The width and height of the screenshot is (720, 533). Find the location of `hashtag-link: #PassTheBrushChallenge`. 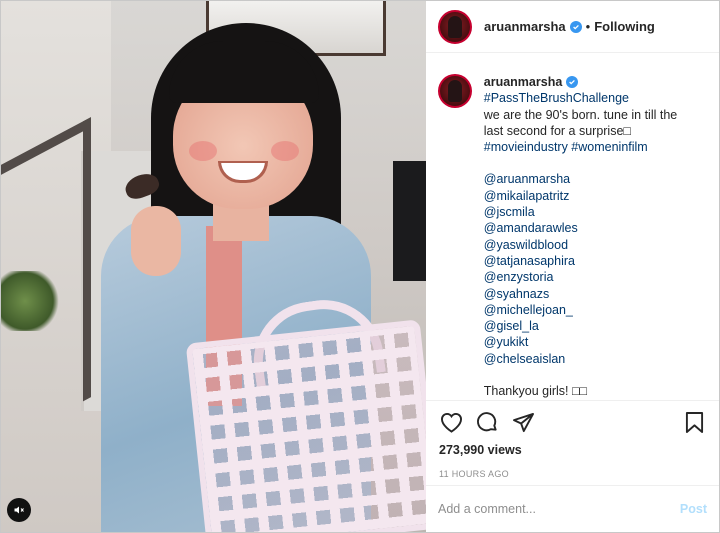

hashtag-link: #PassTheBrushChallenge is located at coordinates (595, 98).